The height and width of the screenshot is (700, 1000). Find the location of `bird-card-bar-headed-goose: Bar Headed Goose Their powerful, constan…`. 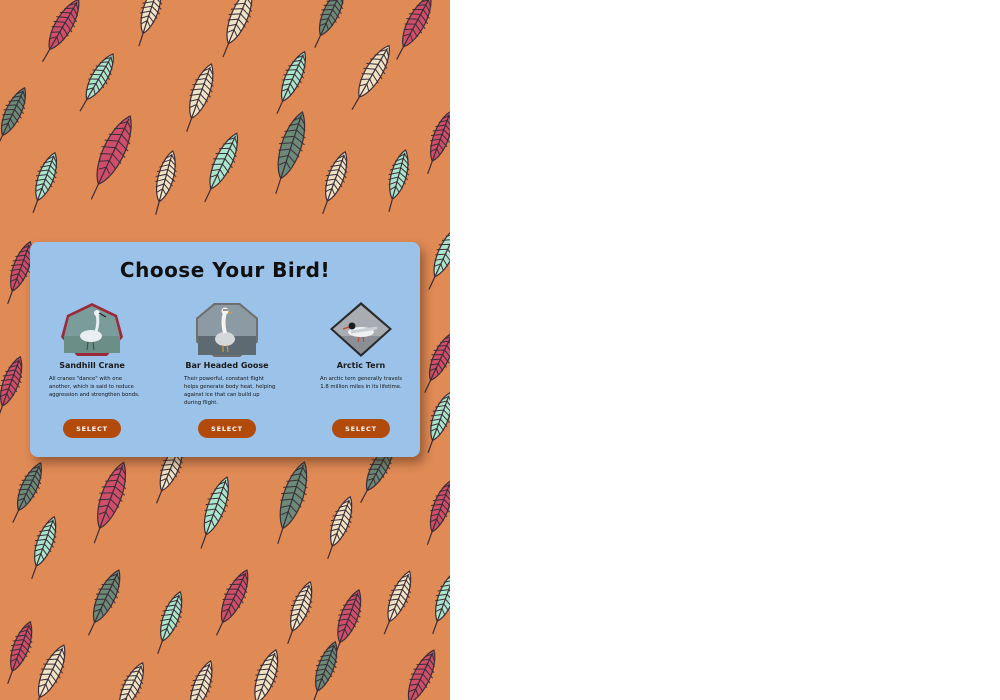

bird-card-bar-headed-goose: Bar Headed Goose Their powerful, constan… is located at coordinates (227, 377).